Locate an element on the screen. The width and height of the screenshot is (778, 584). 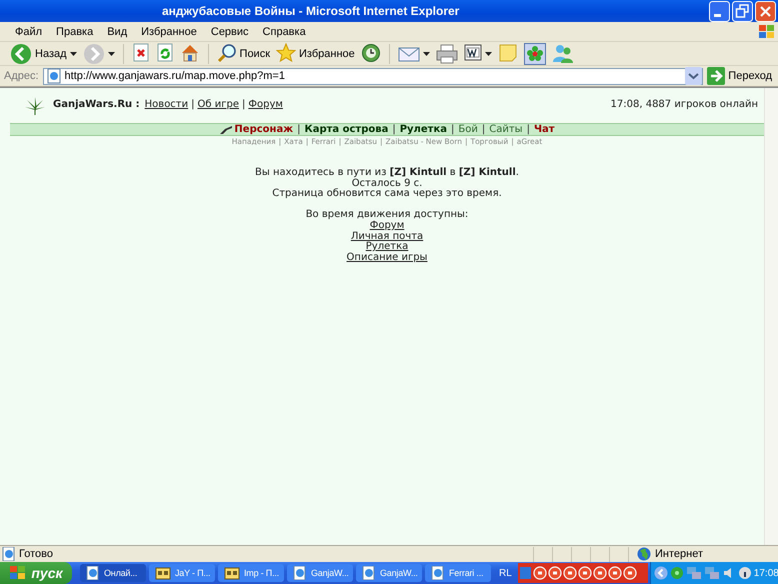
favorites-button: Избранное is located at coordinates (315, 53).